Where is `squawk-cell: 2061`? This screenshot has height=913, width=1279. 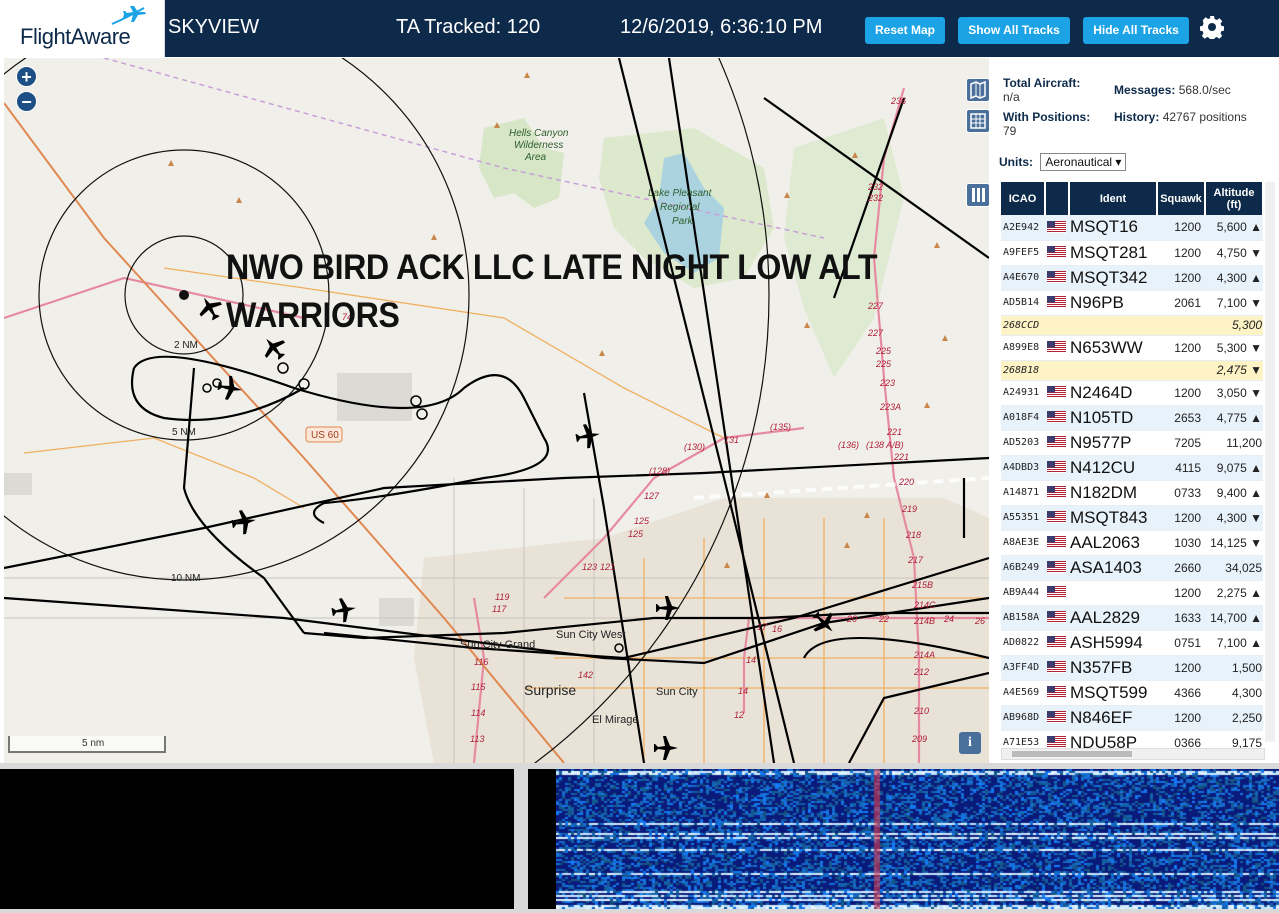 squawk-cell: 2061 is located at coordinates (1181, 303).